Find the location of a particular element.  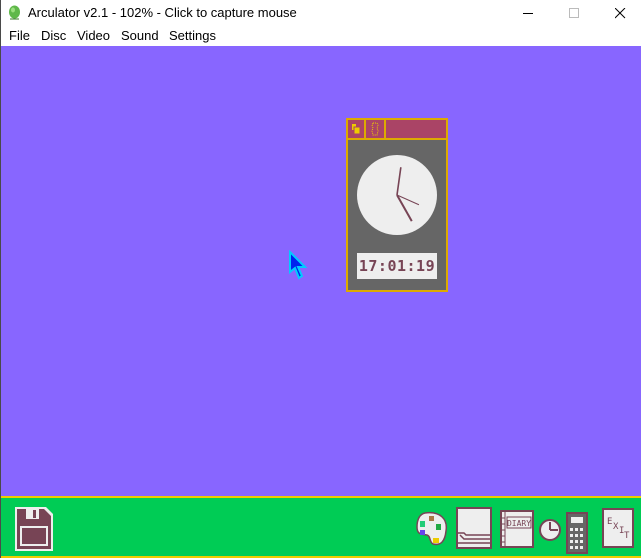

svg-text: T is located at coordinates (627, 536).